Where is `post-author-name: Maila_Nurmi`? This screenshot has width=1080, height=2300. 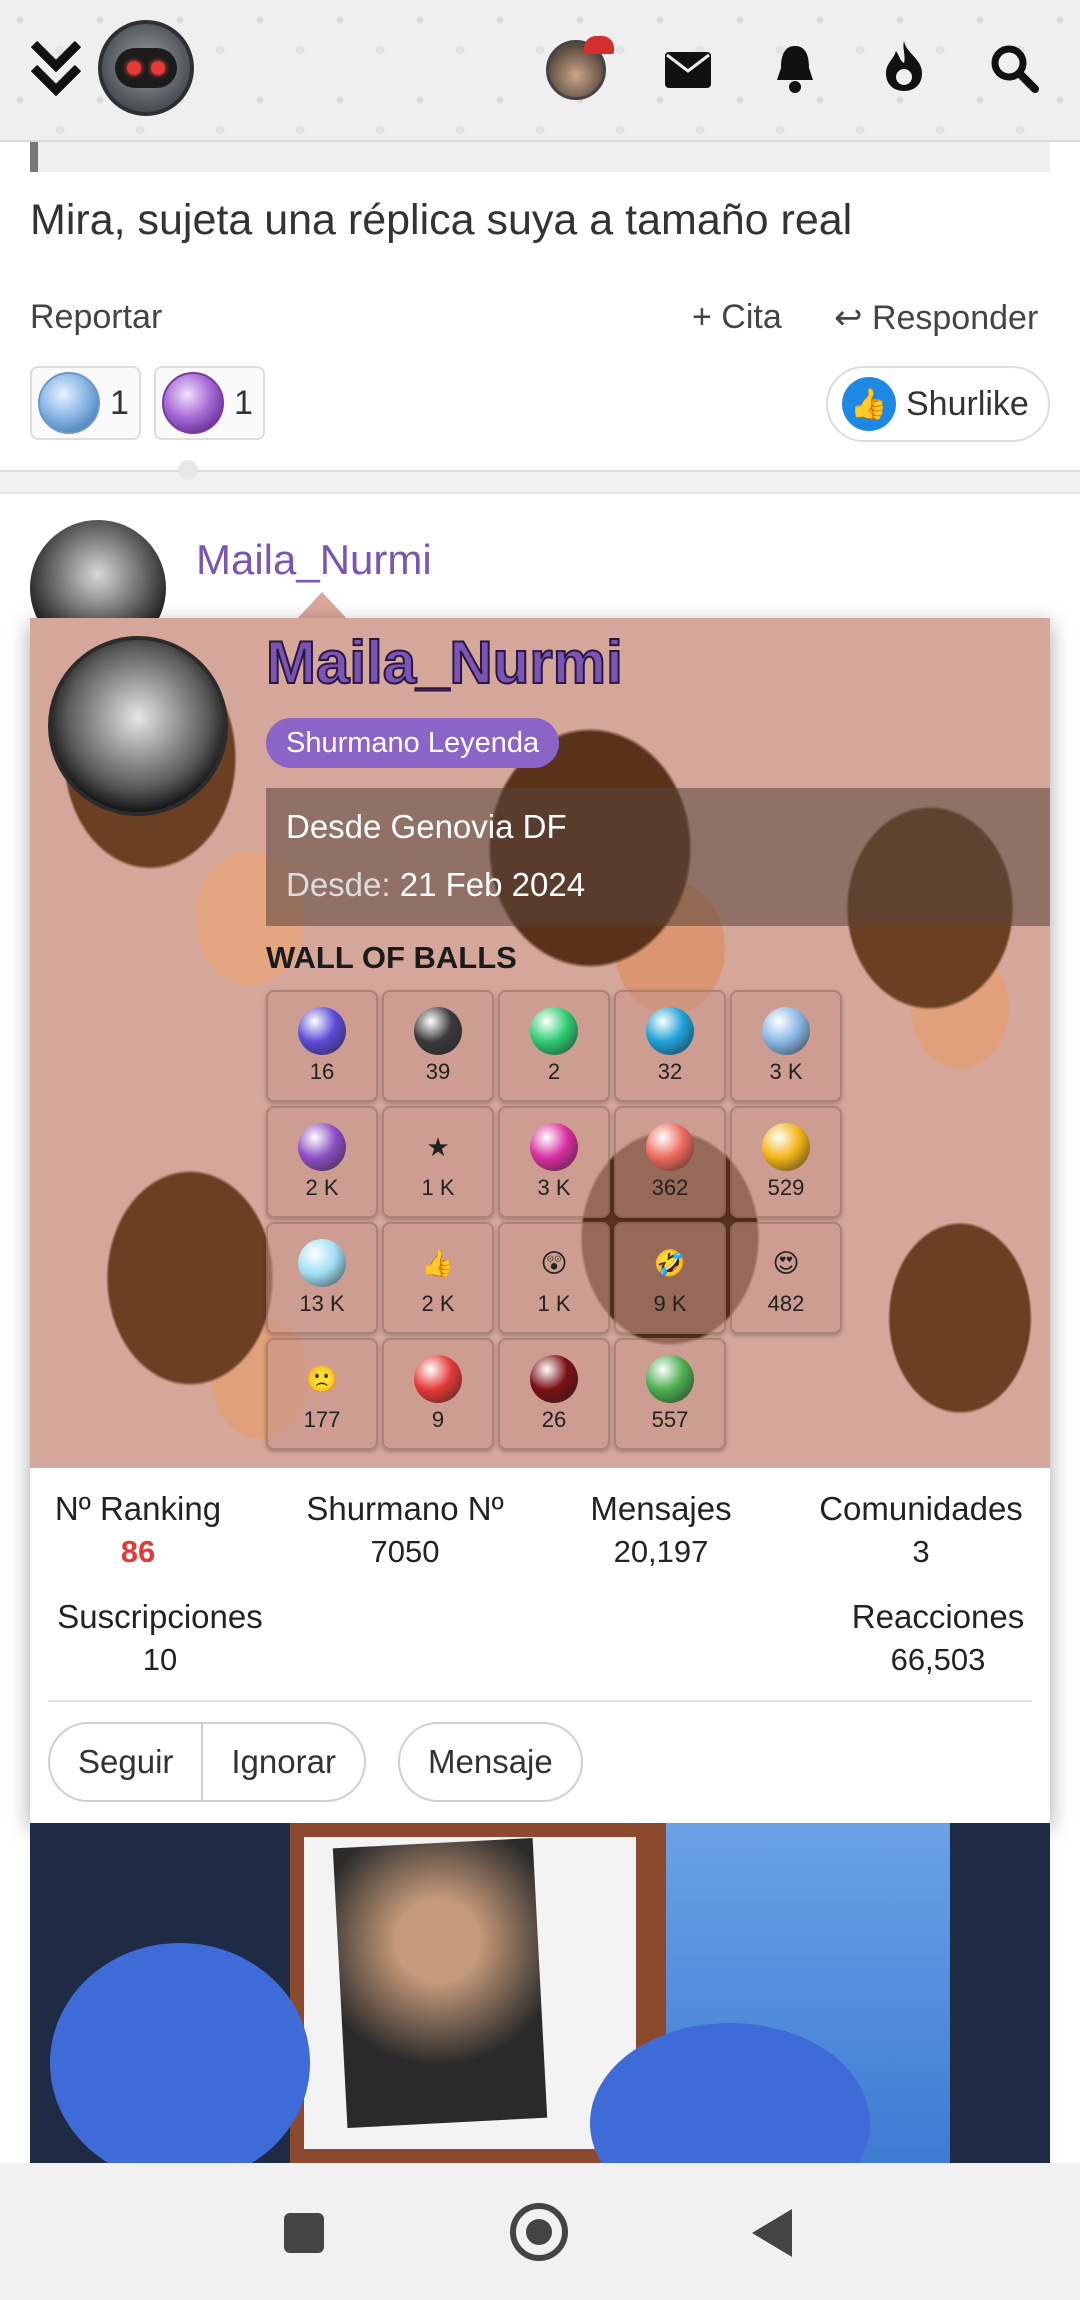
post-author-name: Maila_Nurmi is located at coordinates (314, 560).